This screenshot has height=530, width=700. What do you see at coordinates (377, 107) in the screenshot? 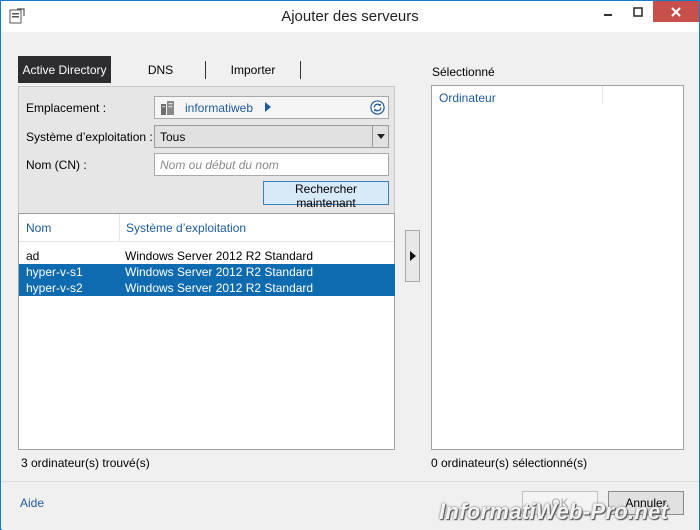
I see `refresh-icon` at bounding box center [377, 107].